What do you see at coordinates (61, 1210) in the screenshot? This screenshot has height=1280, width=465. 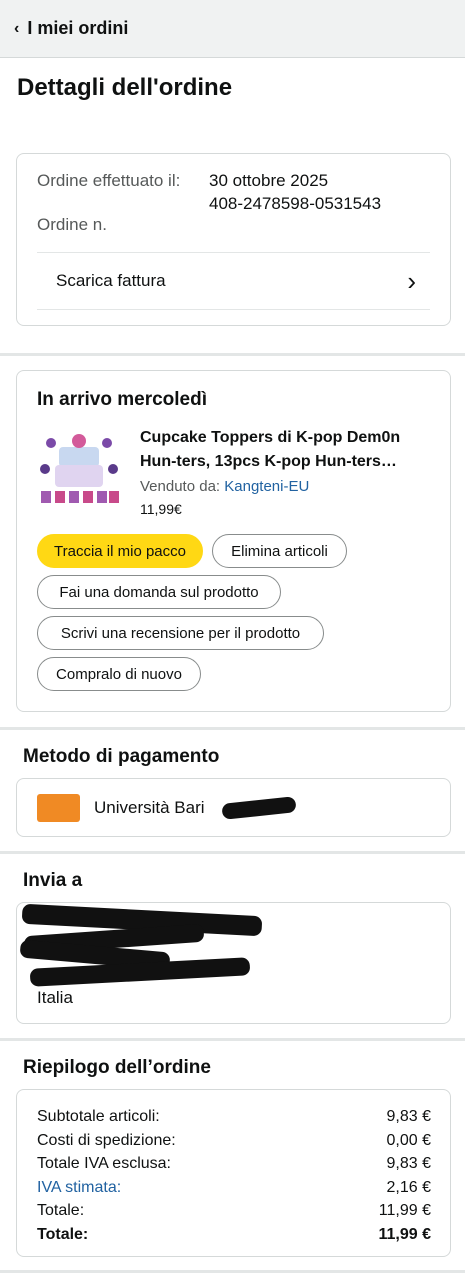 I see `summary-label: Totale:` at bounding box center [61, 1210].